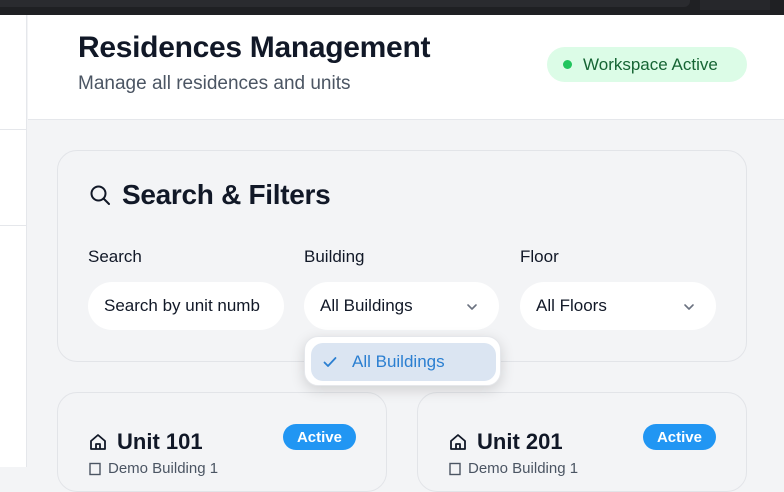 Image resolution: width=784 pixels, height=492 pixels. I want to click on unit-title: Unit 201, so click(505, 442).